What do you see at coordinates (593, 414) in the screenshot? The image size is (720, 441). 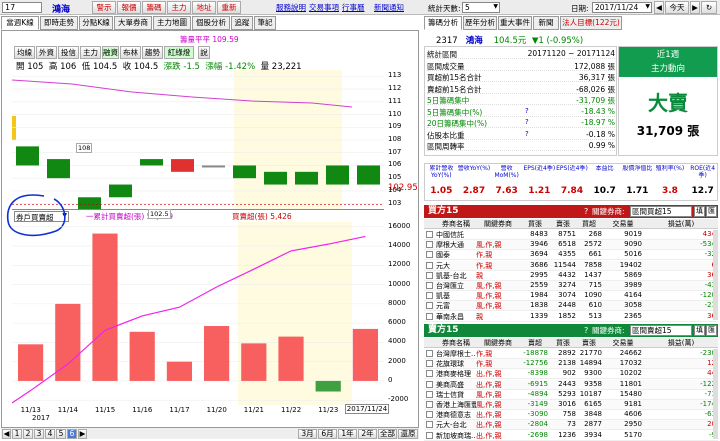 I see `cell-4: 3848` at bounding box center [593, 414].